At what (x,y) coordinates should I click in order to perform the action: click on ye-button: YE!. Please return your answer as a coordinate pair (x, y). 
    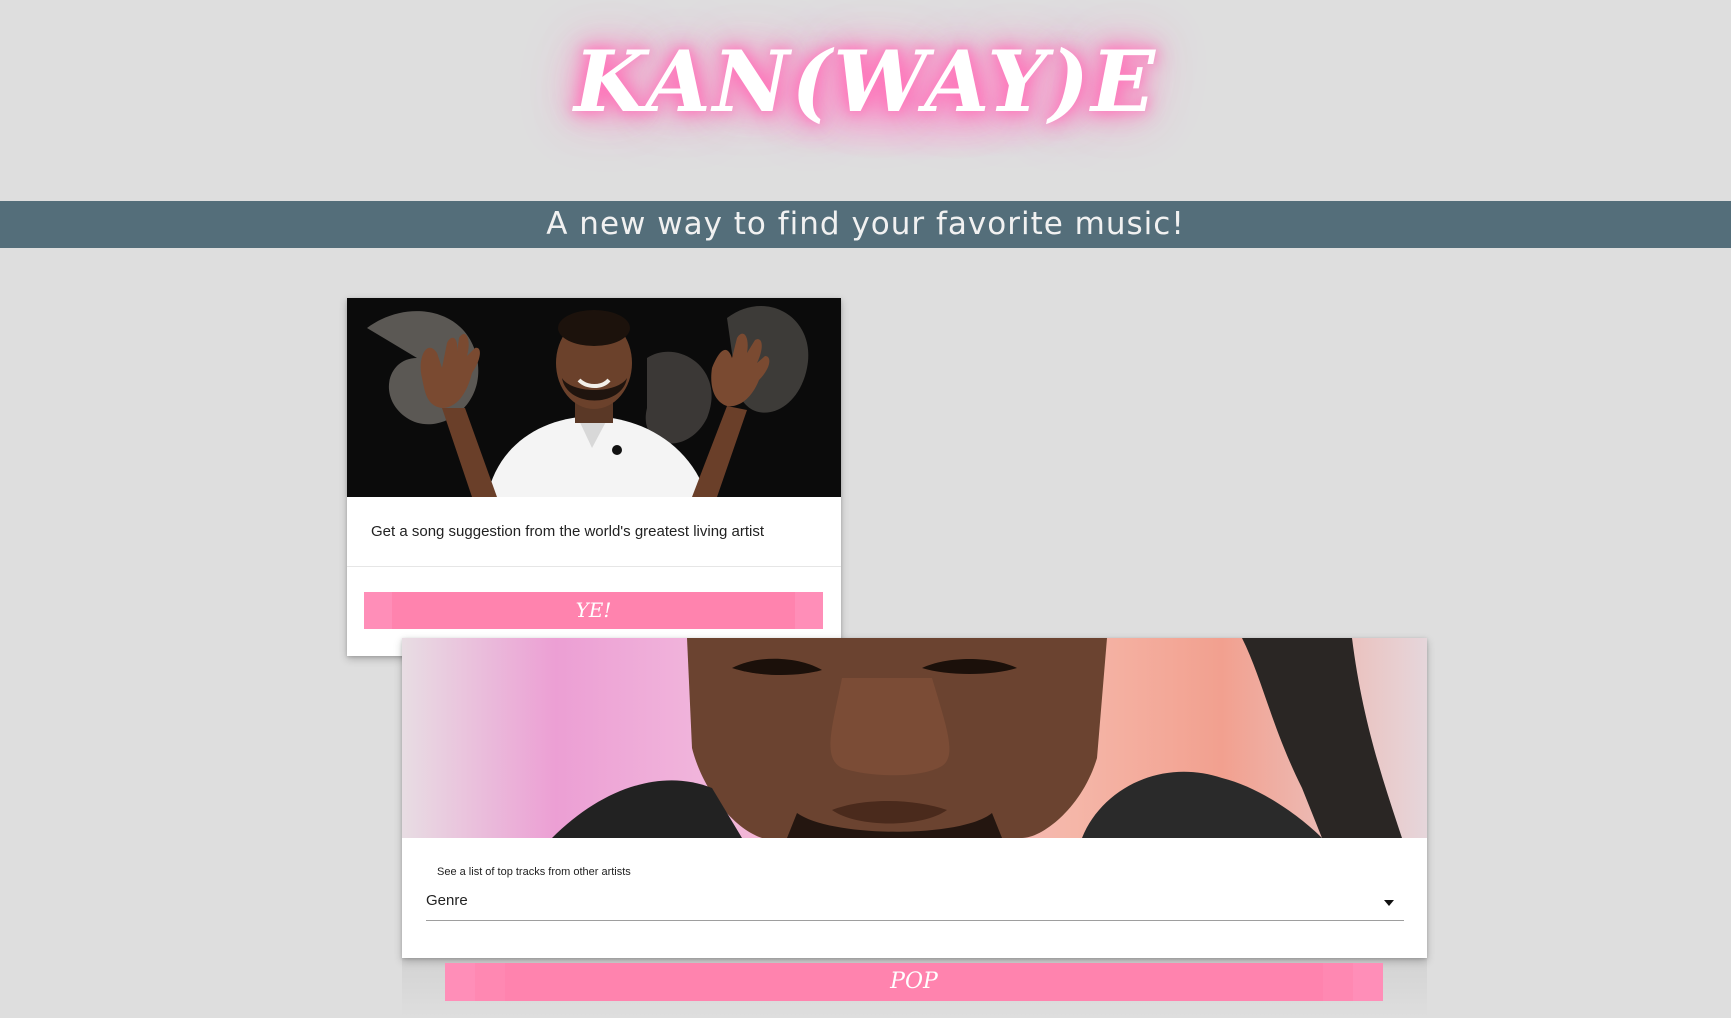
    Looking at the image, I should click on (593, 610).